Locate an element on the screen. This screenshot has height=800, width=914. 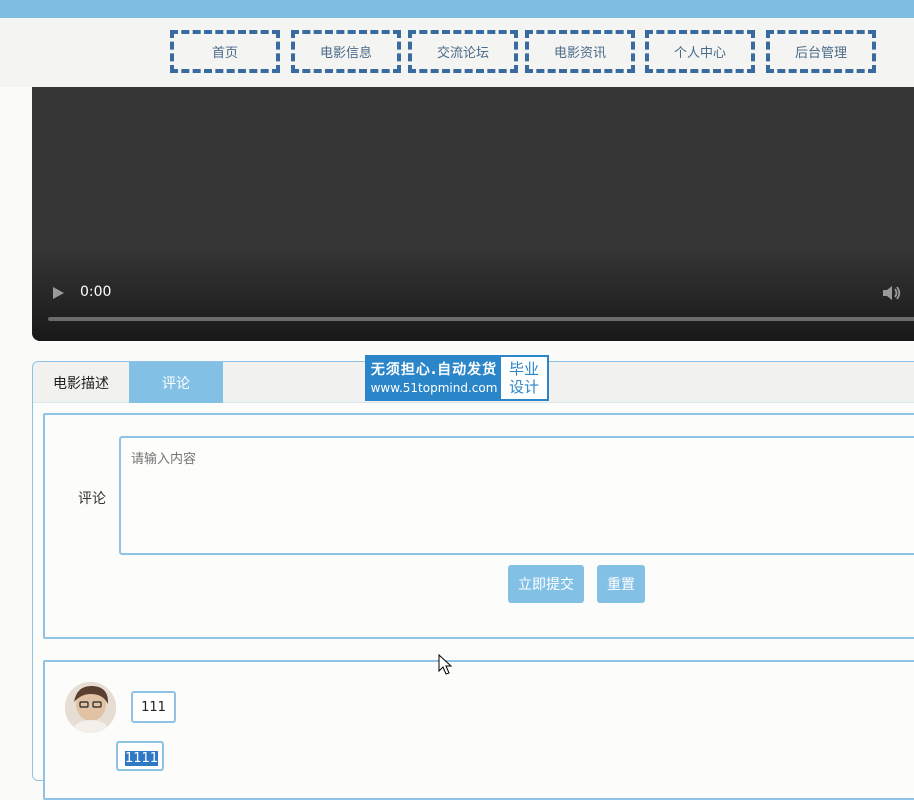
nav-item-user-center: 个人中心 is located at coordinates (700, 51).